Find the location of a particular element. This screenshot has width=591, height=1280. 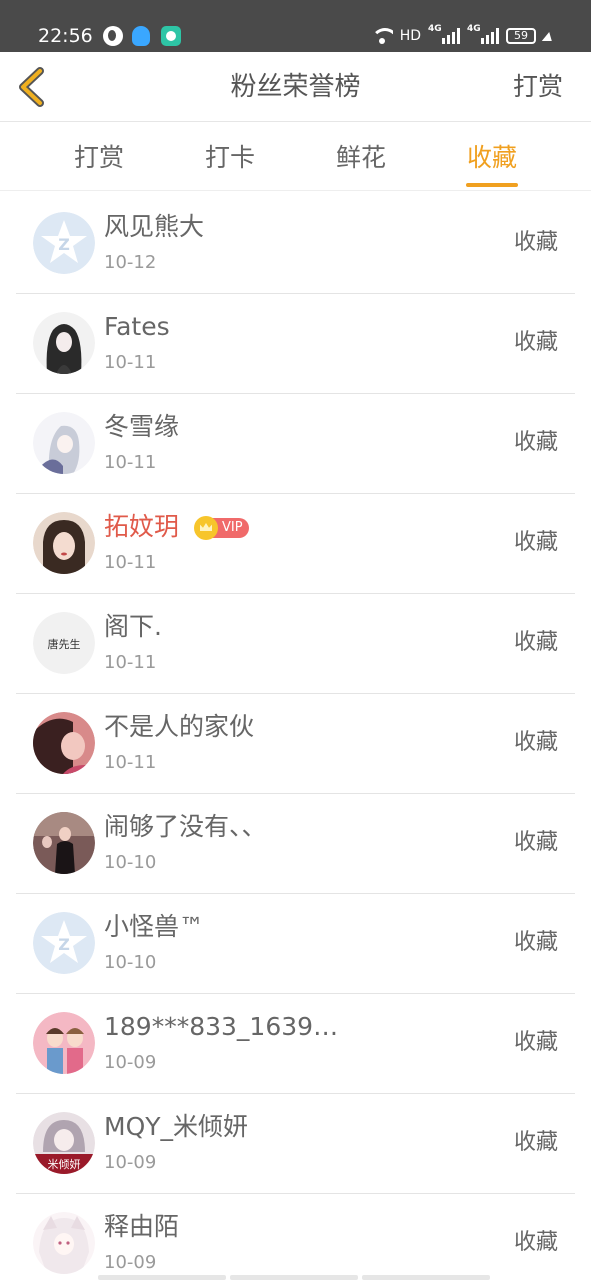

globe-icon is located at coordinates (113, 36).